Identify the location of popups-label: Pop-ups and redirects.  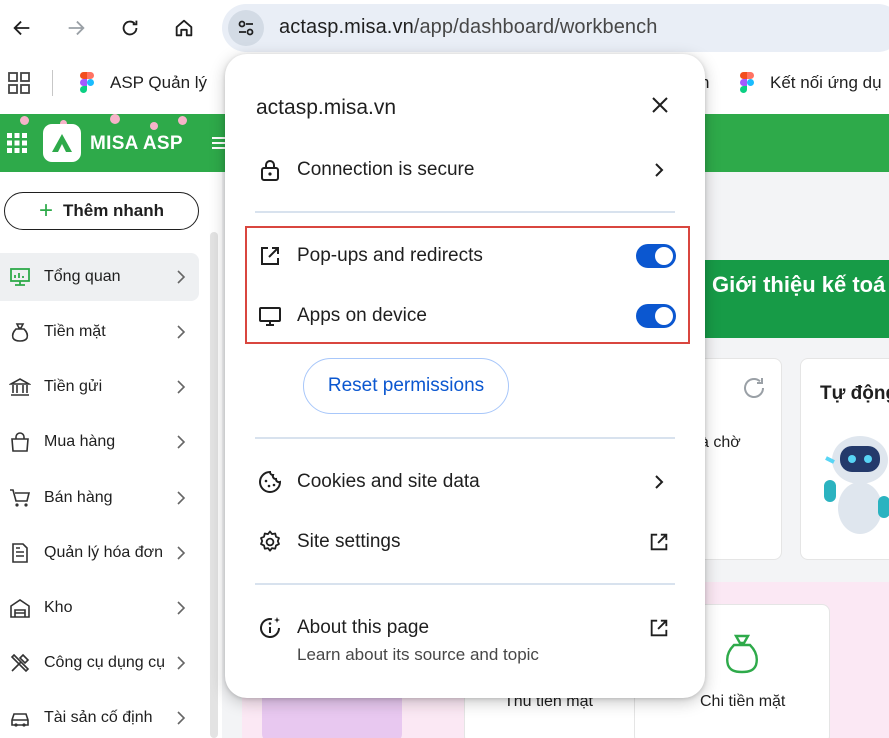
(390, 255).